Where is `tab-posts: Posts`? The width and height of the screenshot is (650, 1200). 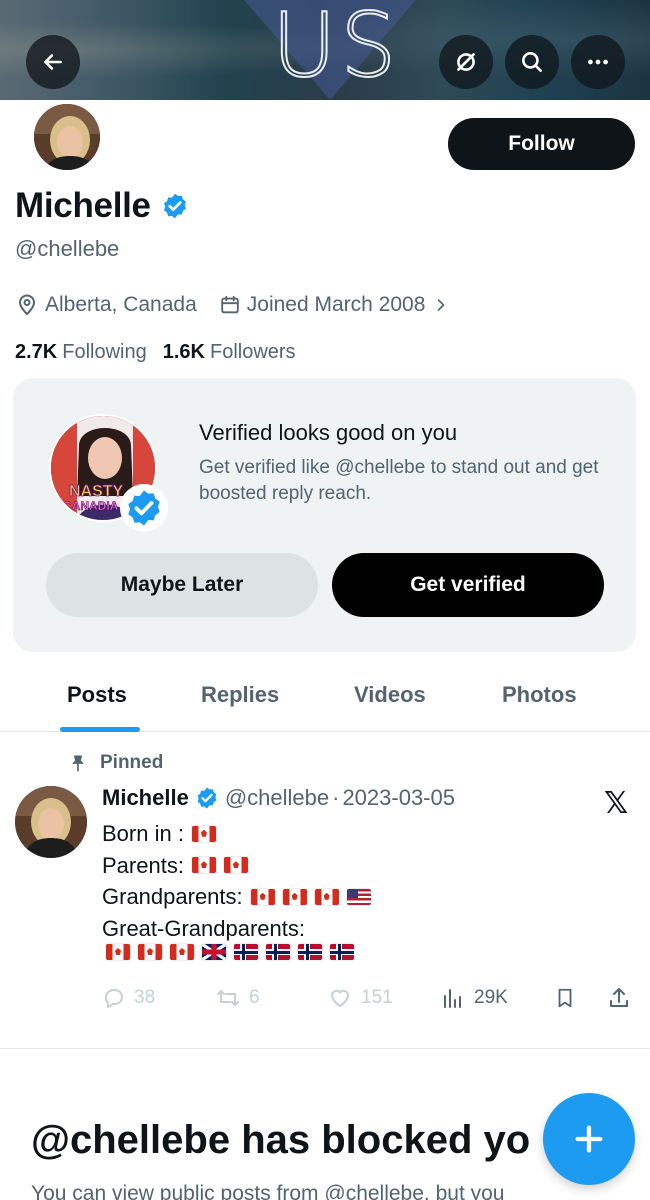
tab-posts: Posts is located at coordinates (97, 695).